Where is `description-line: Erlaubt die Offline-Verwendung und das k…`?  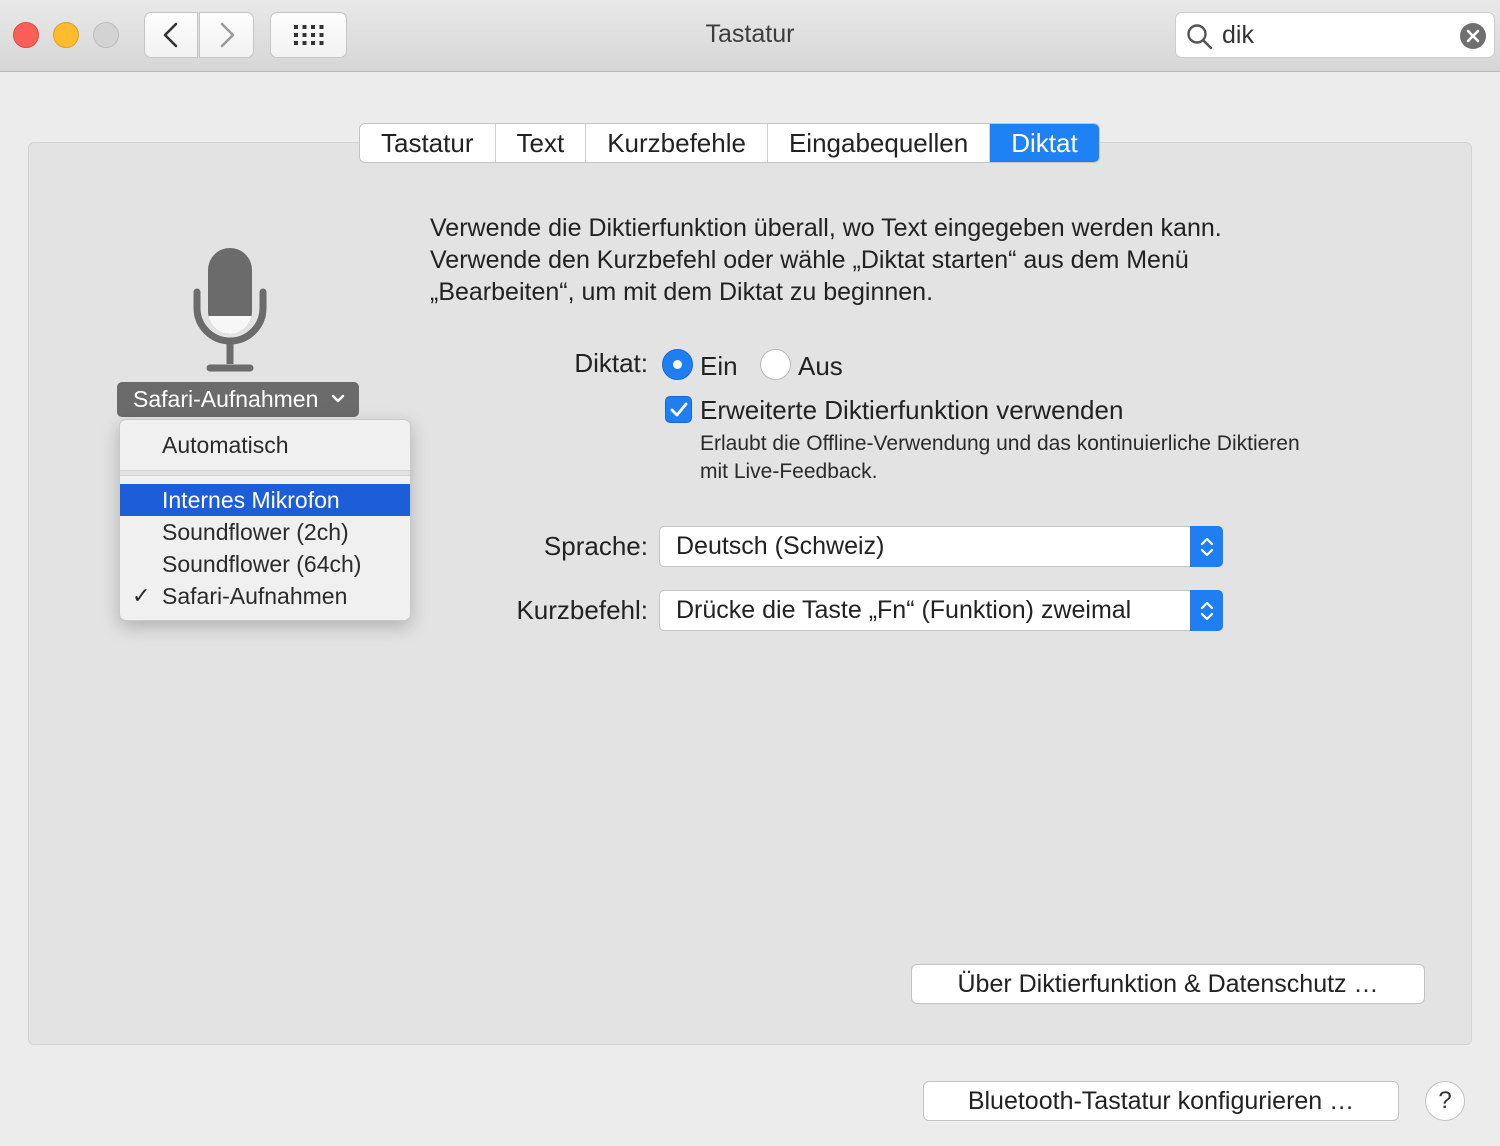 description-line: Erlaubt die Offline-Verwendung und das k… is located at coordinates (1000, 443).